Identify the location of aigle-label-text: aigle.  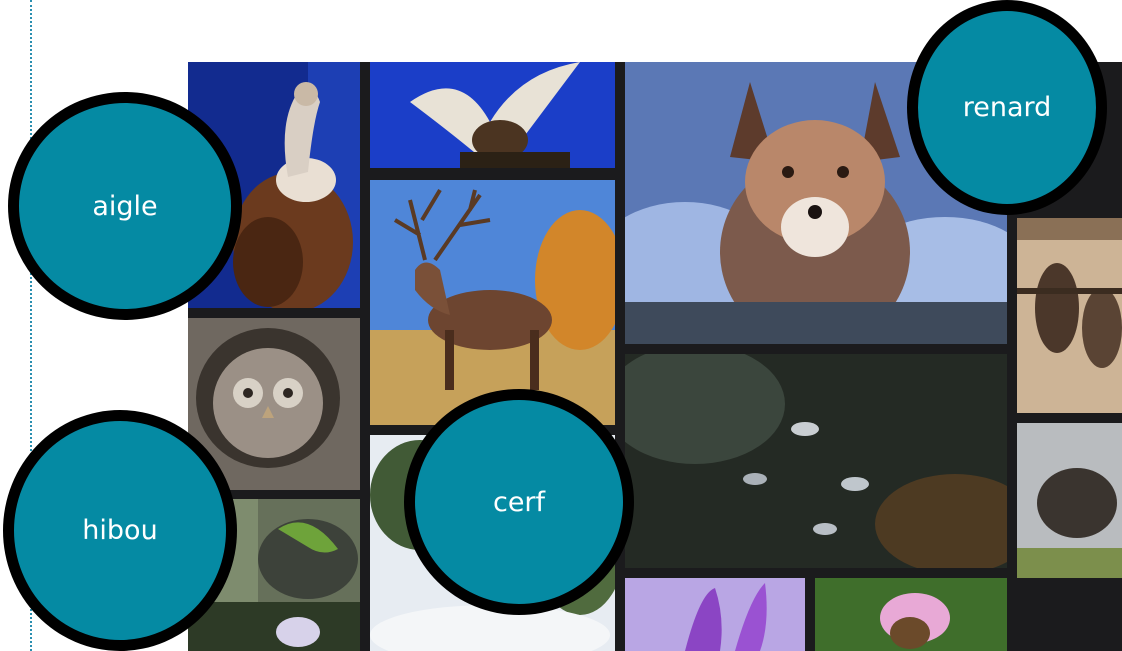
(125, 206).